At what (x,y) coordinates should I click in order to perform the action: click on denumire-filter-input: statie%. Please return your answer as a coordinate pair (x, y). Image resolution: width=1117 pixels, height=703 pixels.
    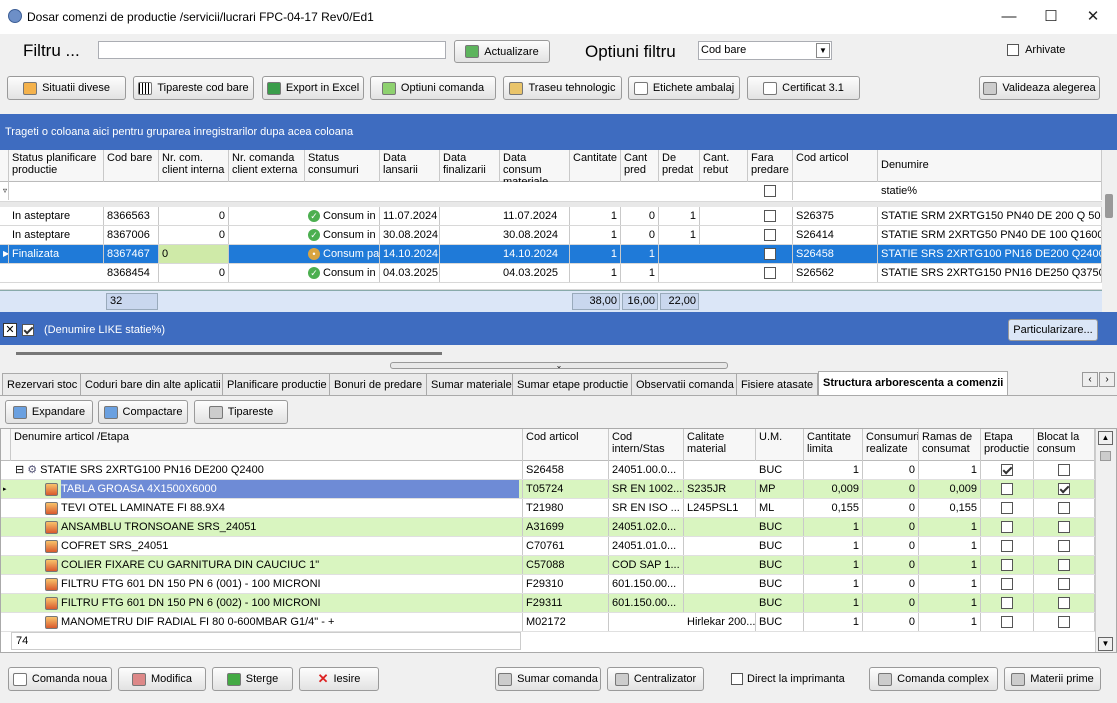
    Looking at the image, I should click on (990, 191).